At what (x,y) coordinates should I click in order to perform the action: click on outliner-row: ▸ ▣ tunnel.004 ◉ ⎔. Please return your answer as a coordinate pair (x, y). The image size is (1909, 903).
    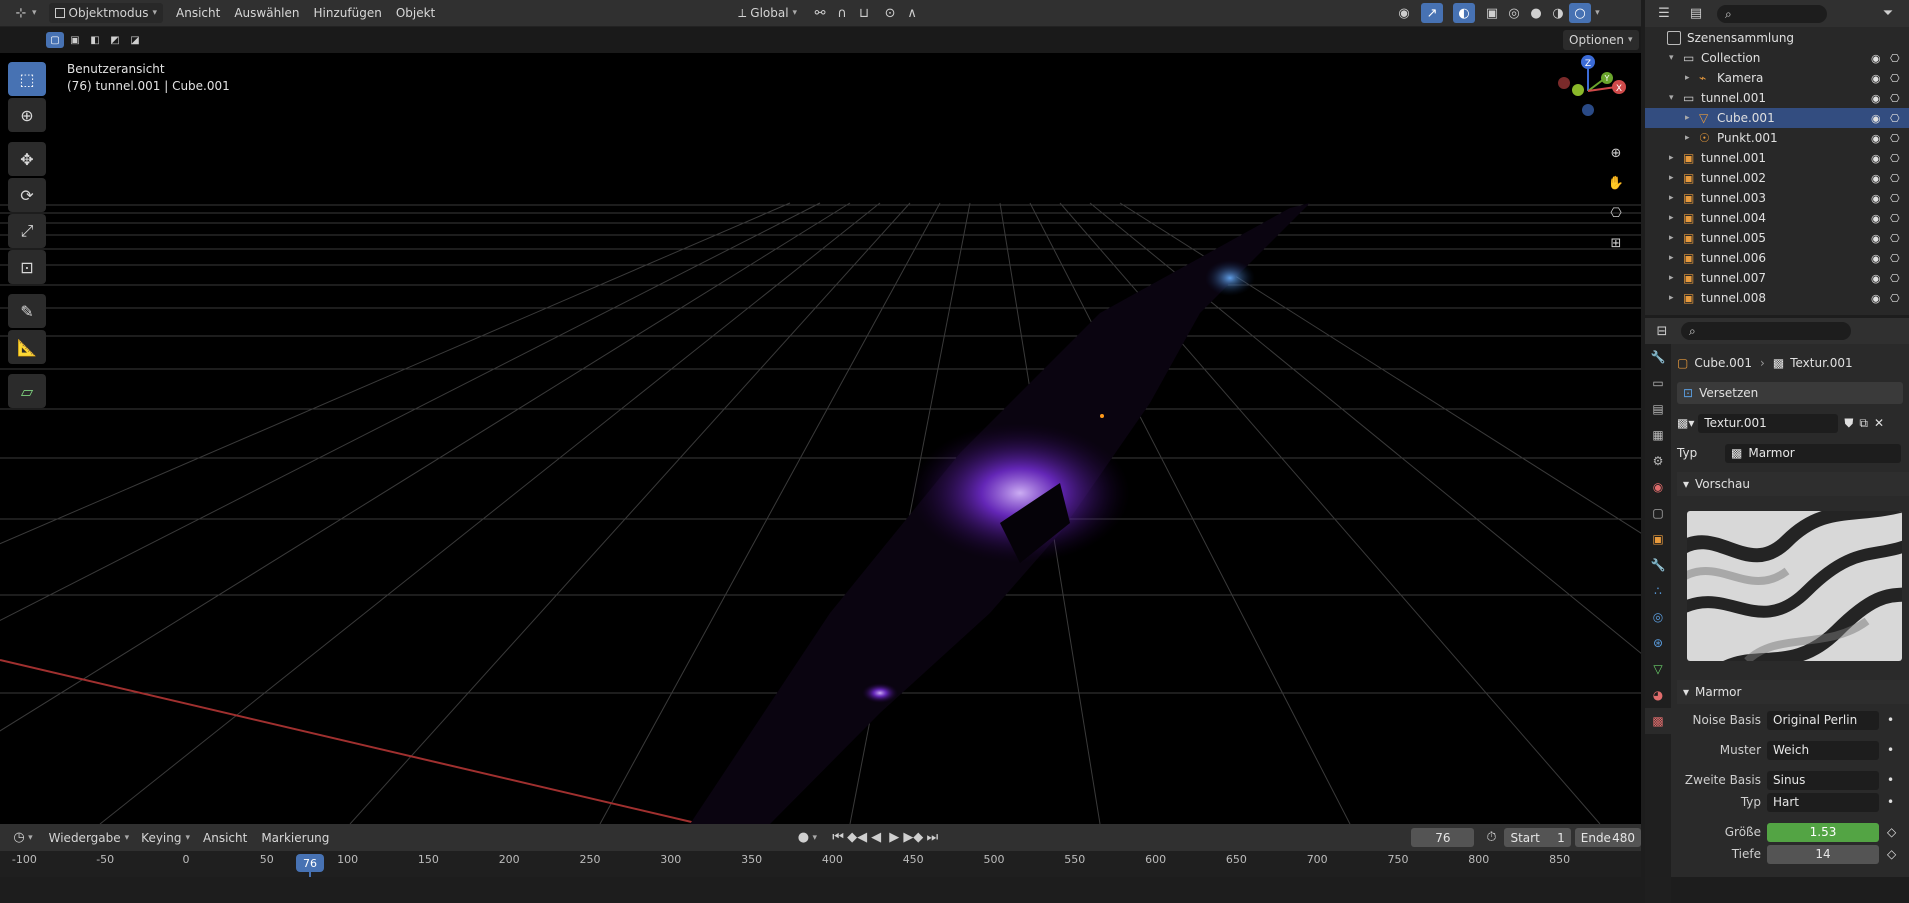
    Looking at the image, I should click on (1777, 218).